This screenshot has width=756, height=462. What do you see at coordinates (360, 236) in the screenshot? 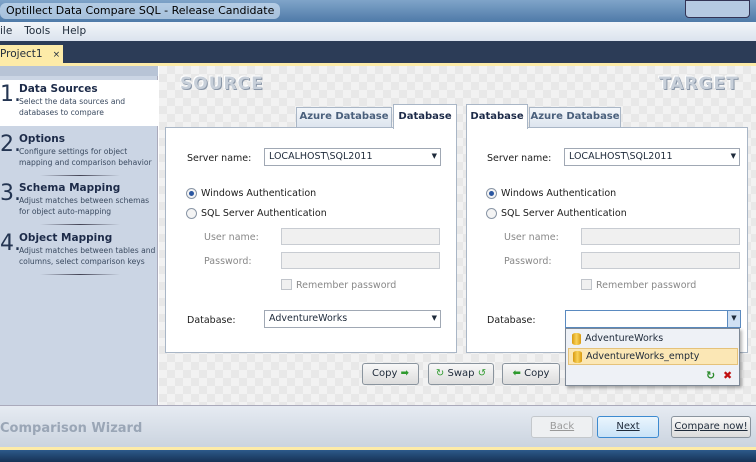
I see `source-username-input` at bounding box center [360, 236].